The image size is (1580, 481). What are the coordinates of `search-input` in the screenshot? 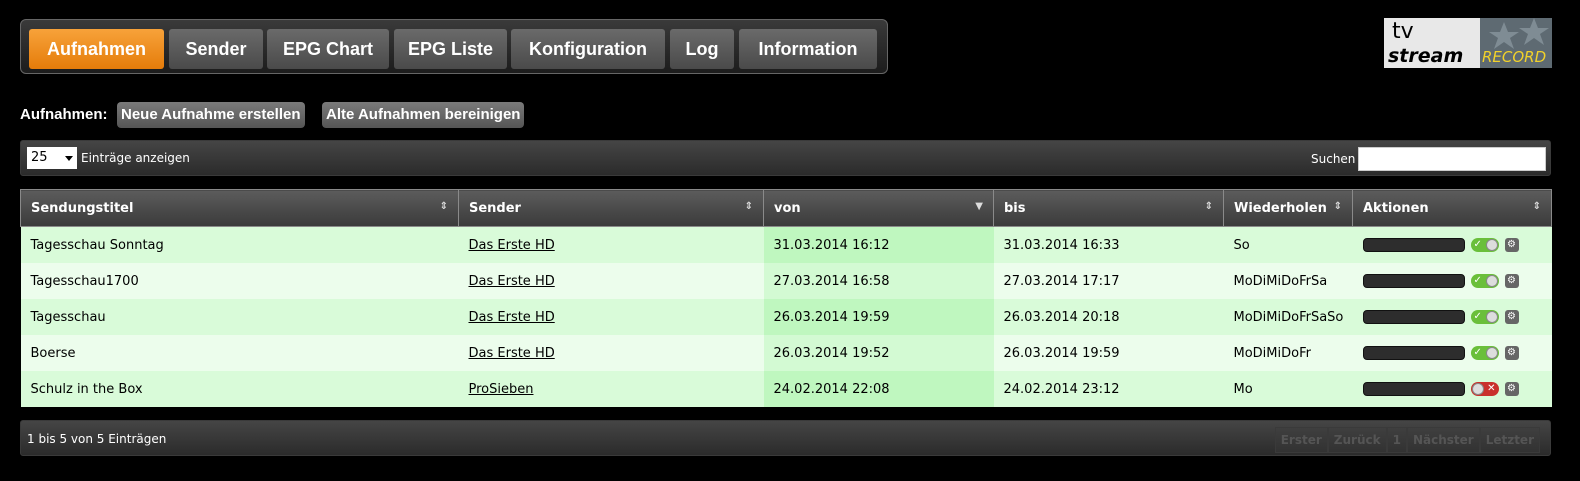 It's located at (1452, 159).